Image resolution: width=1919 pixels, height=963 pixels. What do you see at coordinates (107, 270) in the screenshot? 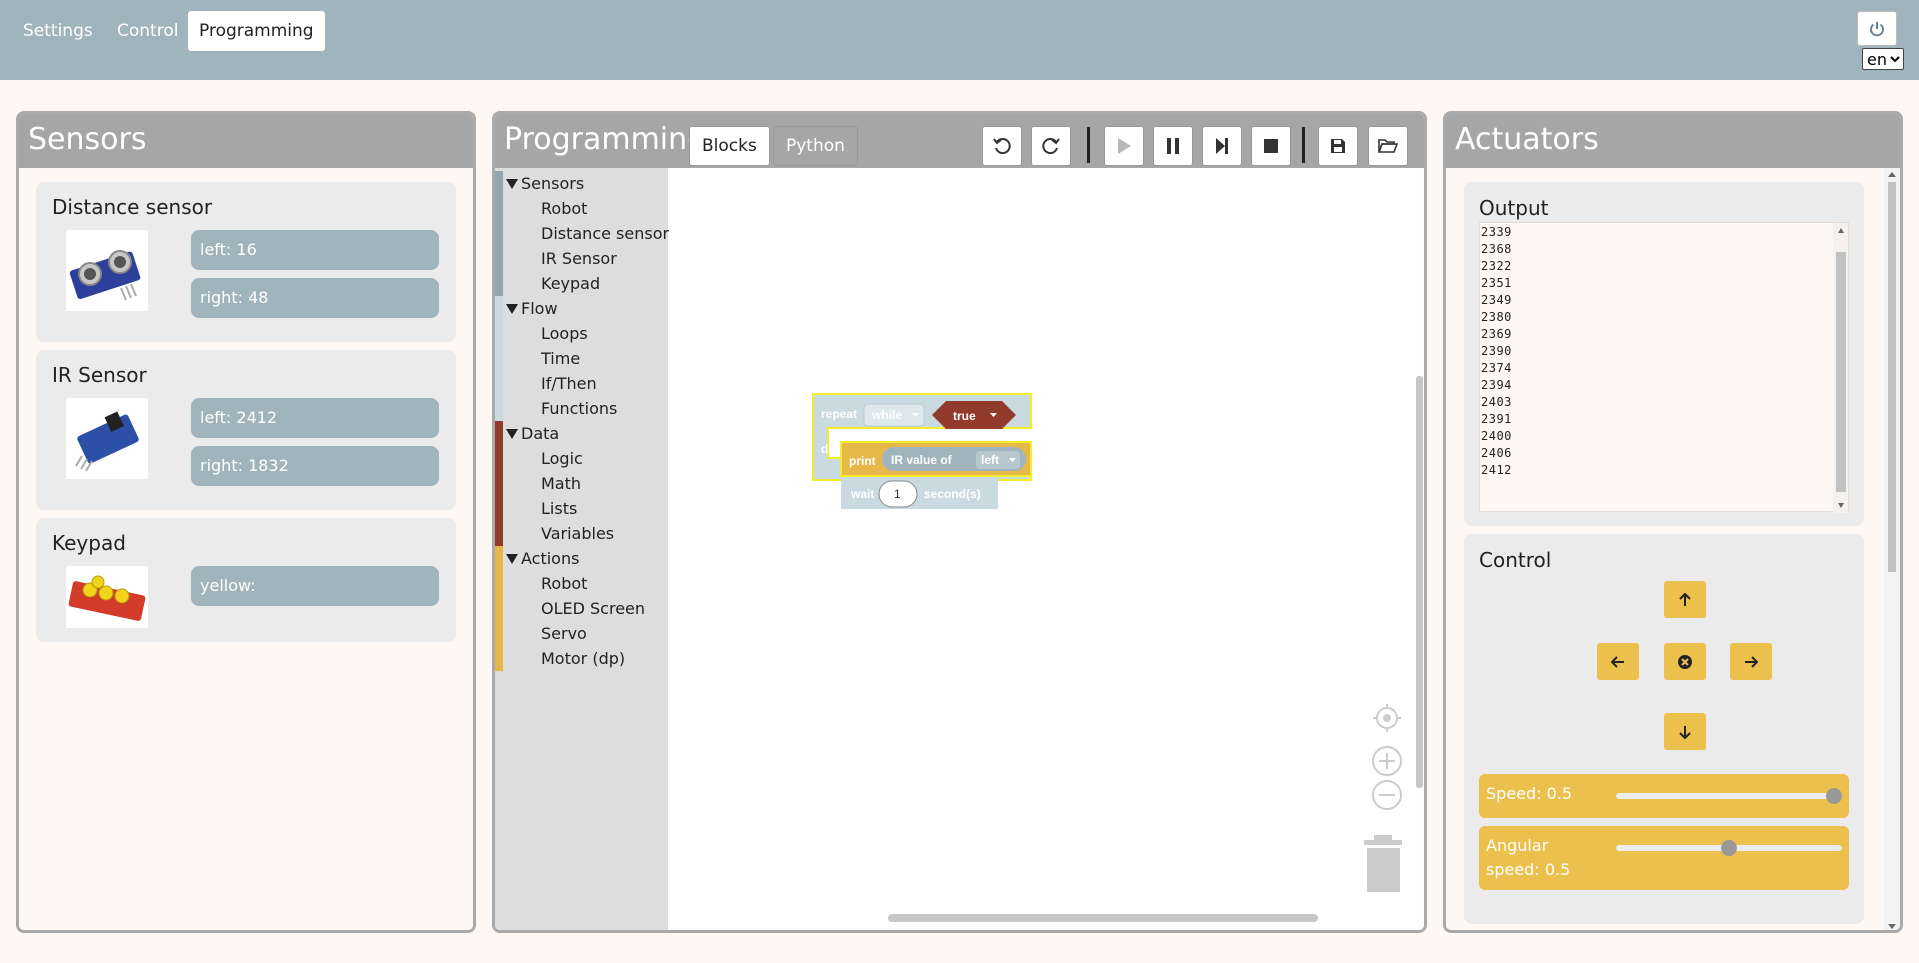
I see `ultrasonic-sensor-image` at bounding box center [107, 270].